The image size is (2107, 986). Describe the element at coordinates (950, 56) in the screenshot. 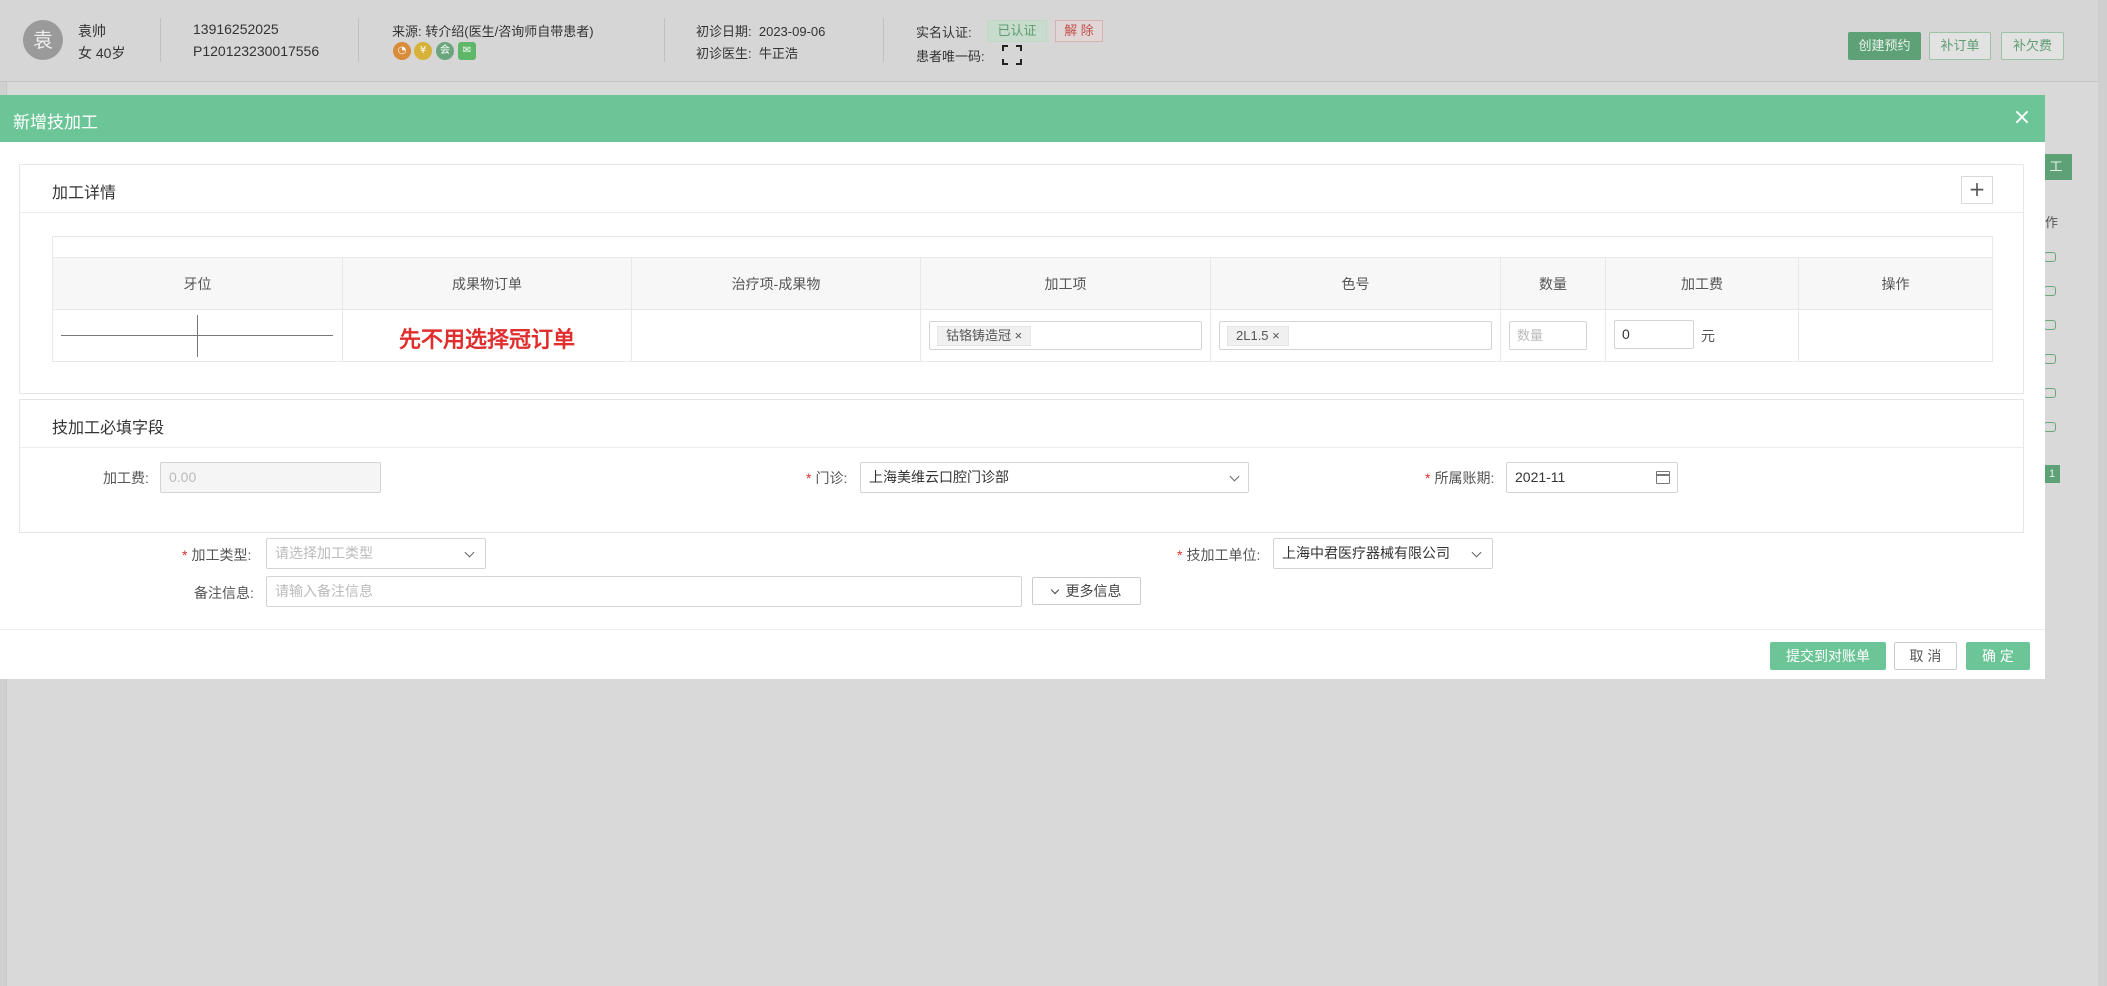

I see `unique-code-label: 患者唯一码:` at that location.